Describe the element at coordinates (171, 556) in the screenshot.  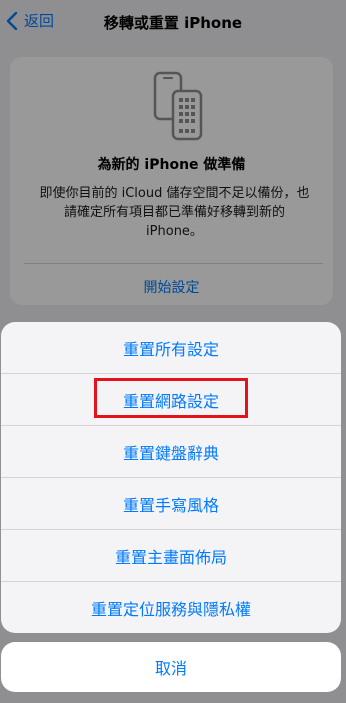
I see `reset-home-screen-layout-option: 重置主畫面佈局` at that location.